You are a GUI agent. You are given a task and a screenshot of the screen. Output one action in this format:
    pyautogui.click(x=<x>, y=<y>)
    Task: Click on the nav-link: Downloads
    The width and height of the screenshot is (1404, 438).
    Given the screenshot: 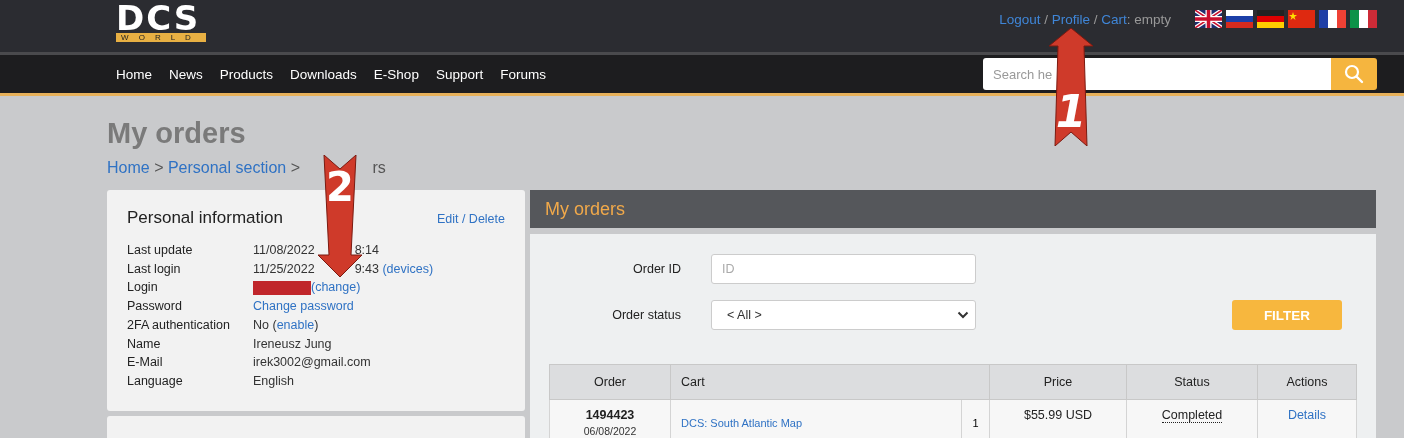 What is the action you would take?
    pyautogui.click(x=323, y=74)
    